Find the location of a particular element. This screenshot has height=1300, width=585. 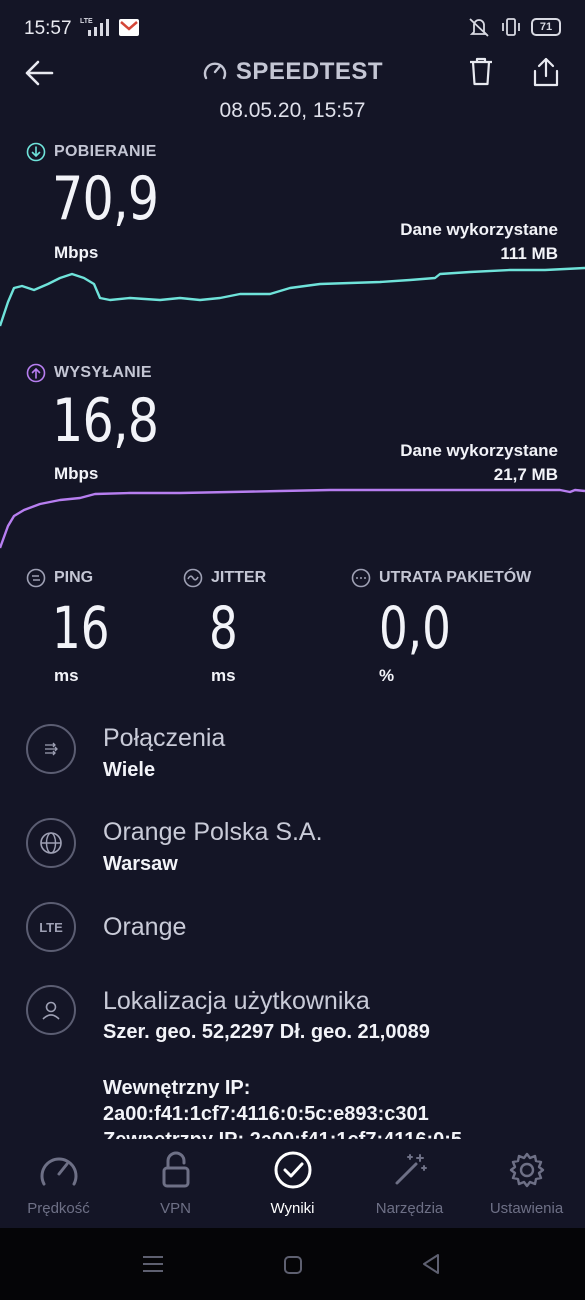

user-icon is located at coordinates (51, 1010).